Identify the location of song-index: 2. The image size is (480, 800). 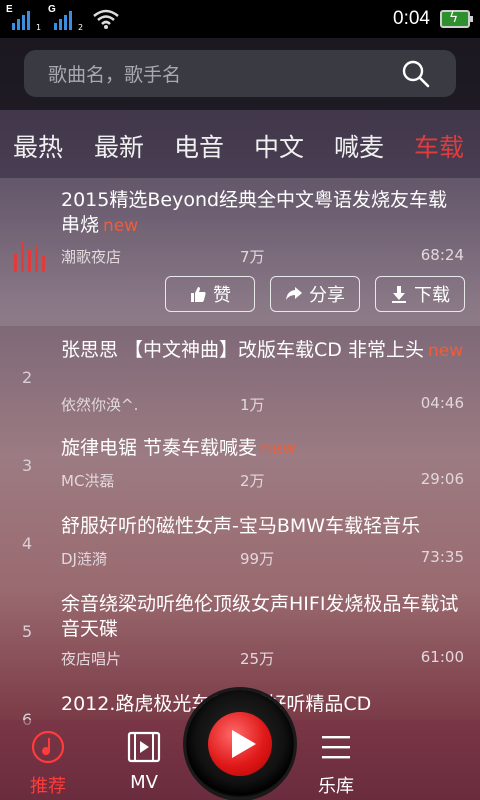
(27, 377).